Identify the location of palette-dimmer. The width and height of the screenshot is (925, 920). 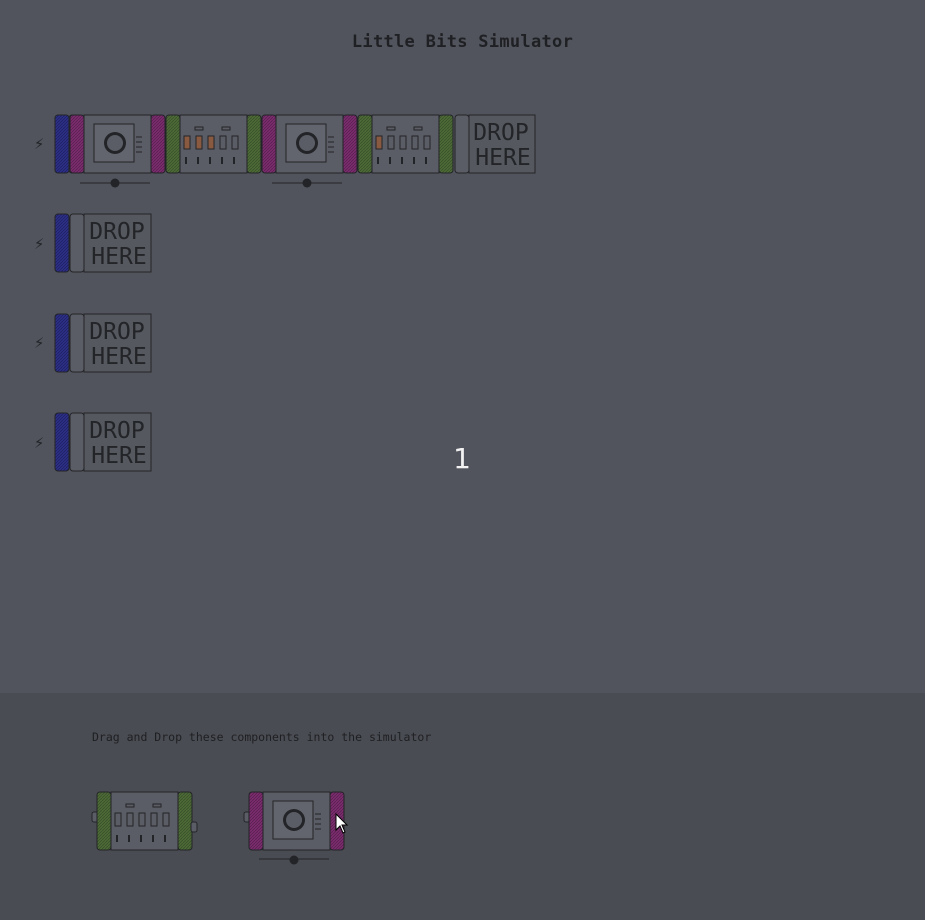
(294, 828).